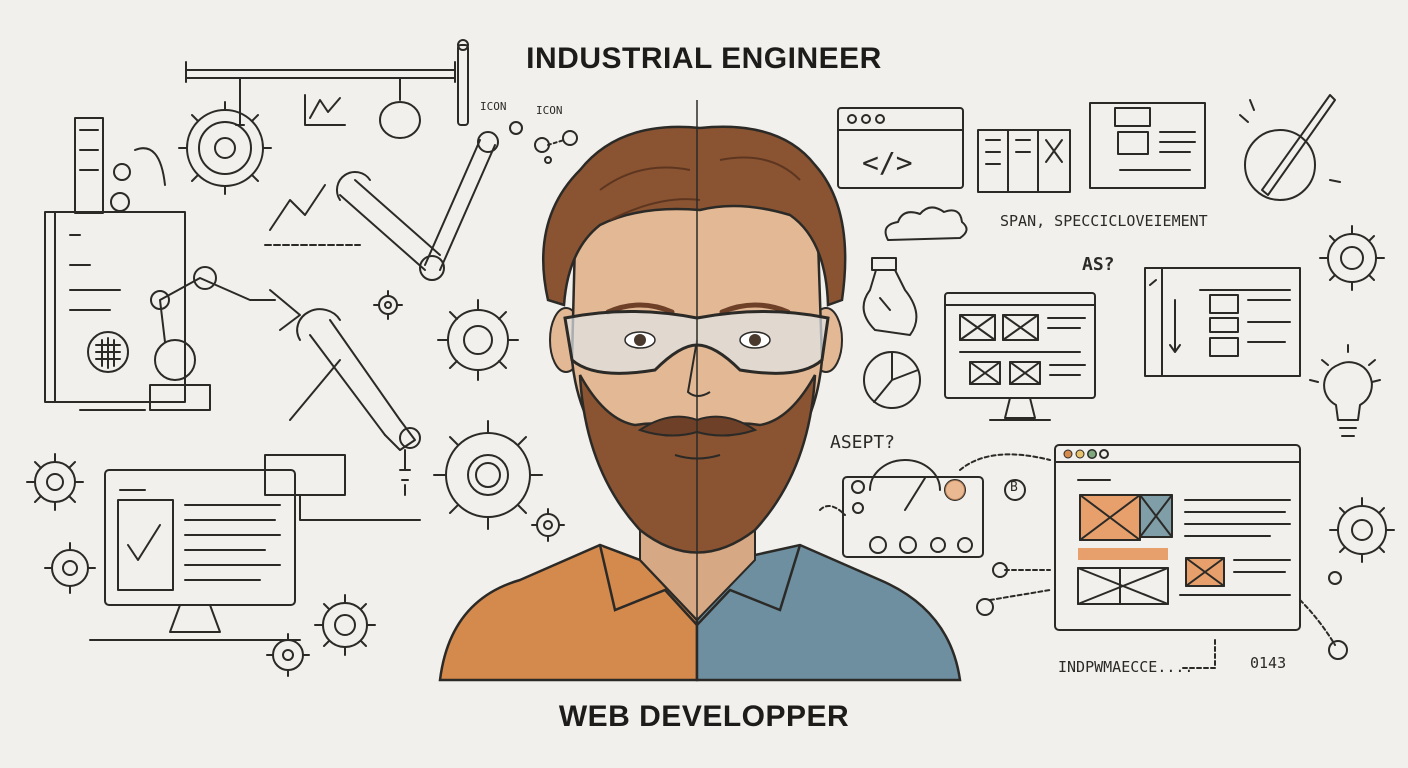 This screenshot has width=1408, height=768. I want to click on flask-icon, so click(890, 296).